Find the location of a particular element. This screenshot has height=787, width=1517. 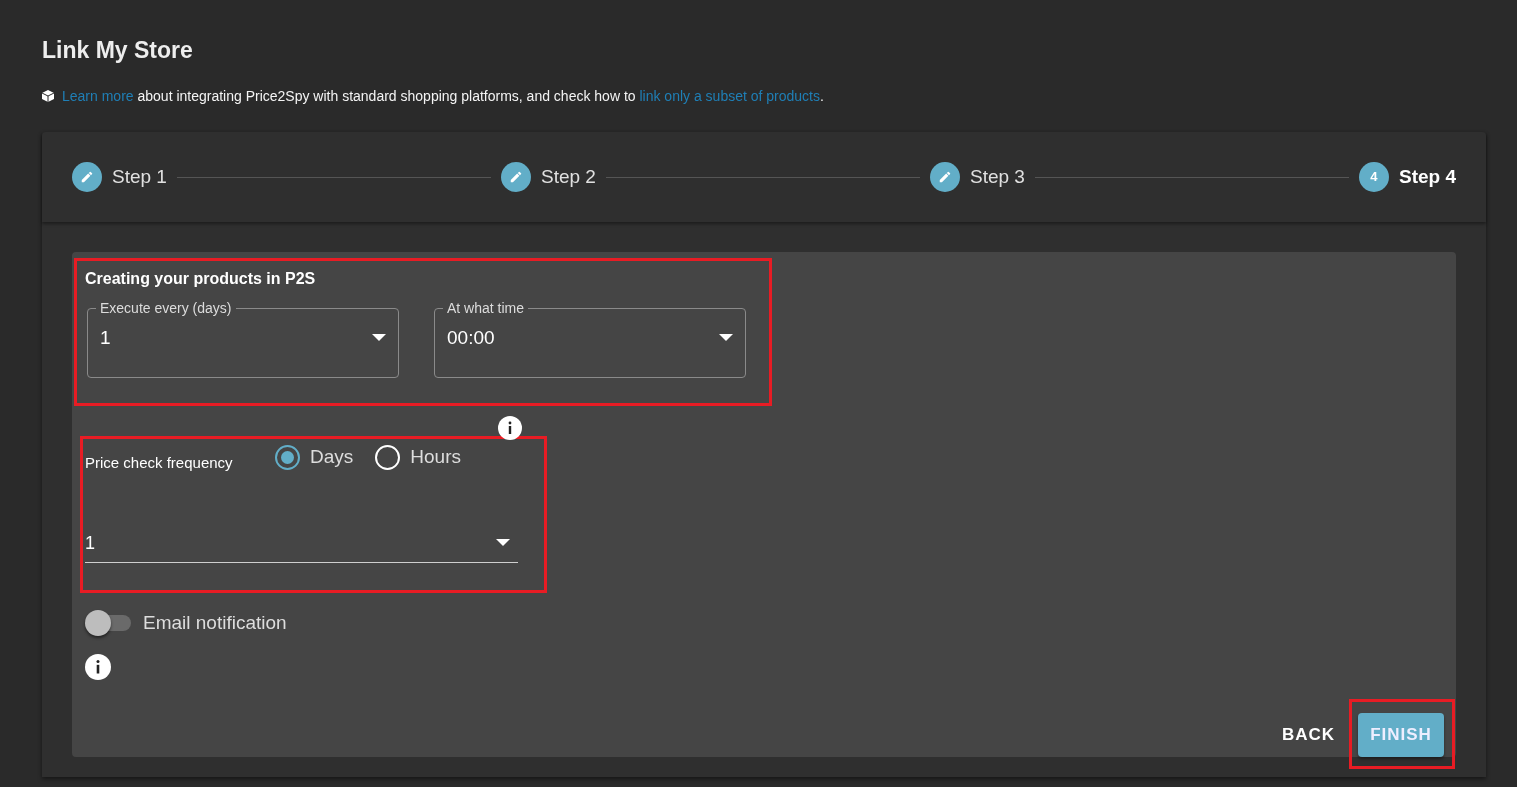

step: 4 Step 4 is located at coordinates (1407, 177).